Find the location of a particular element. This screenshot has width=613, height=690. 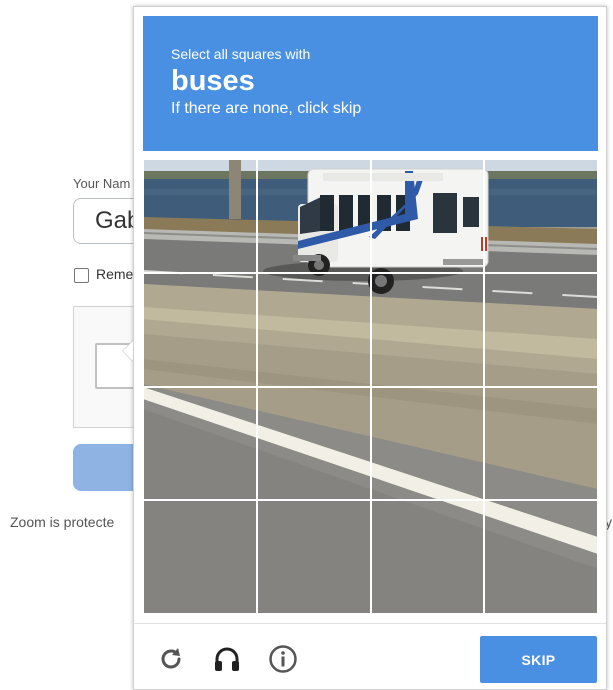

audio-headphones-icon is located at coordinates (227, 659).